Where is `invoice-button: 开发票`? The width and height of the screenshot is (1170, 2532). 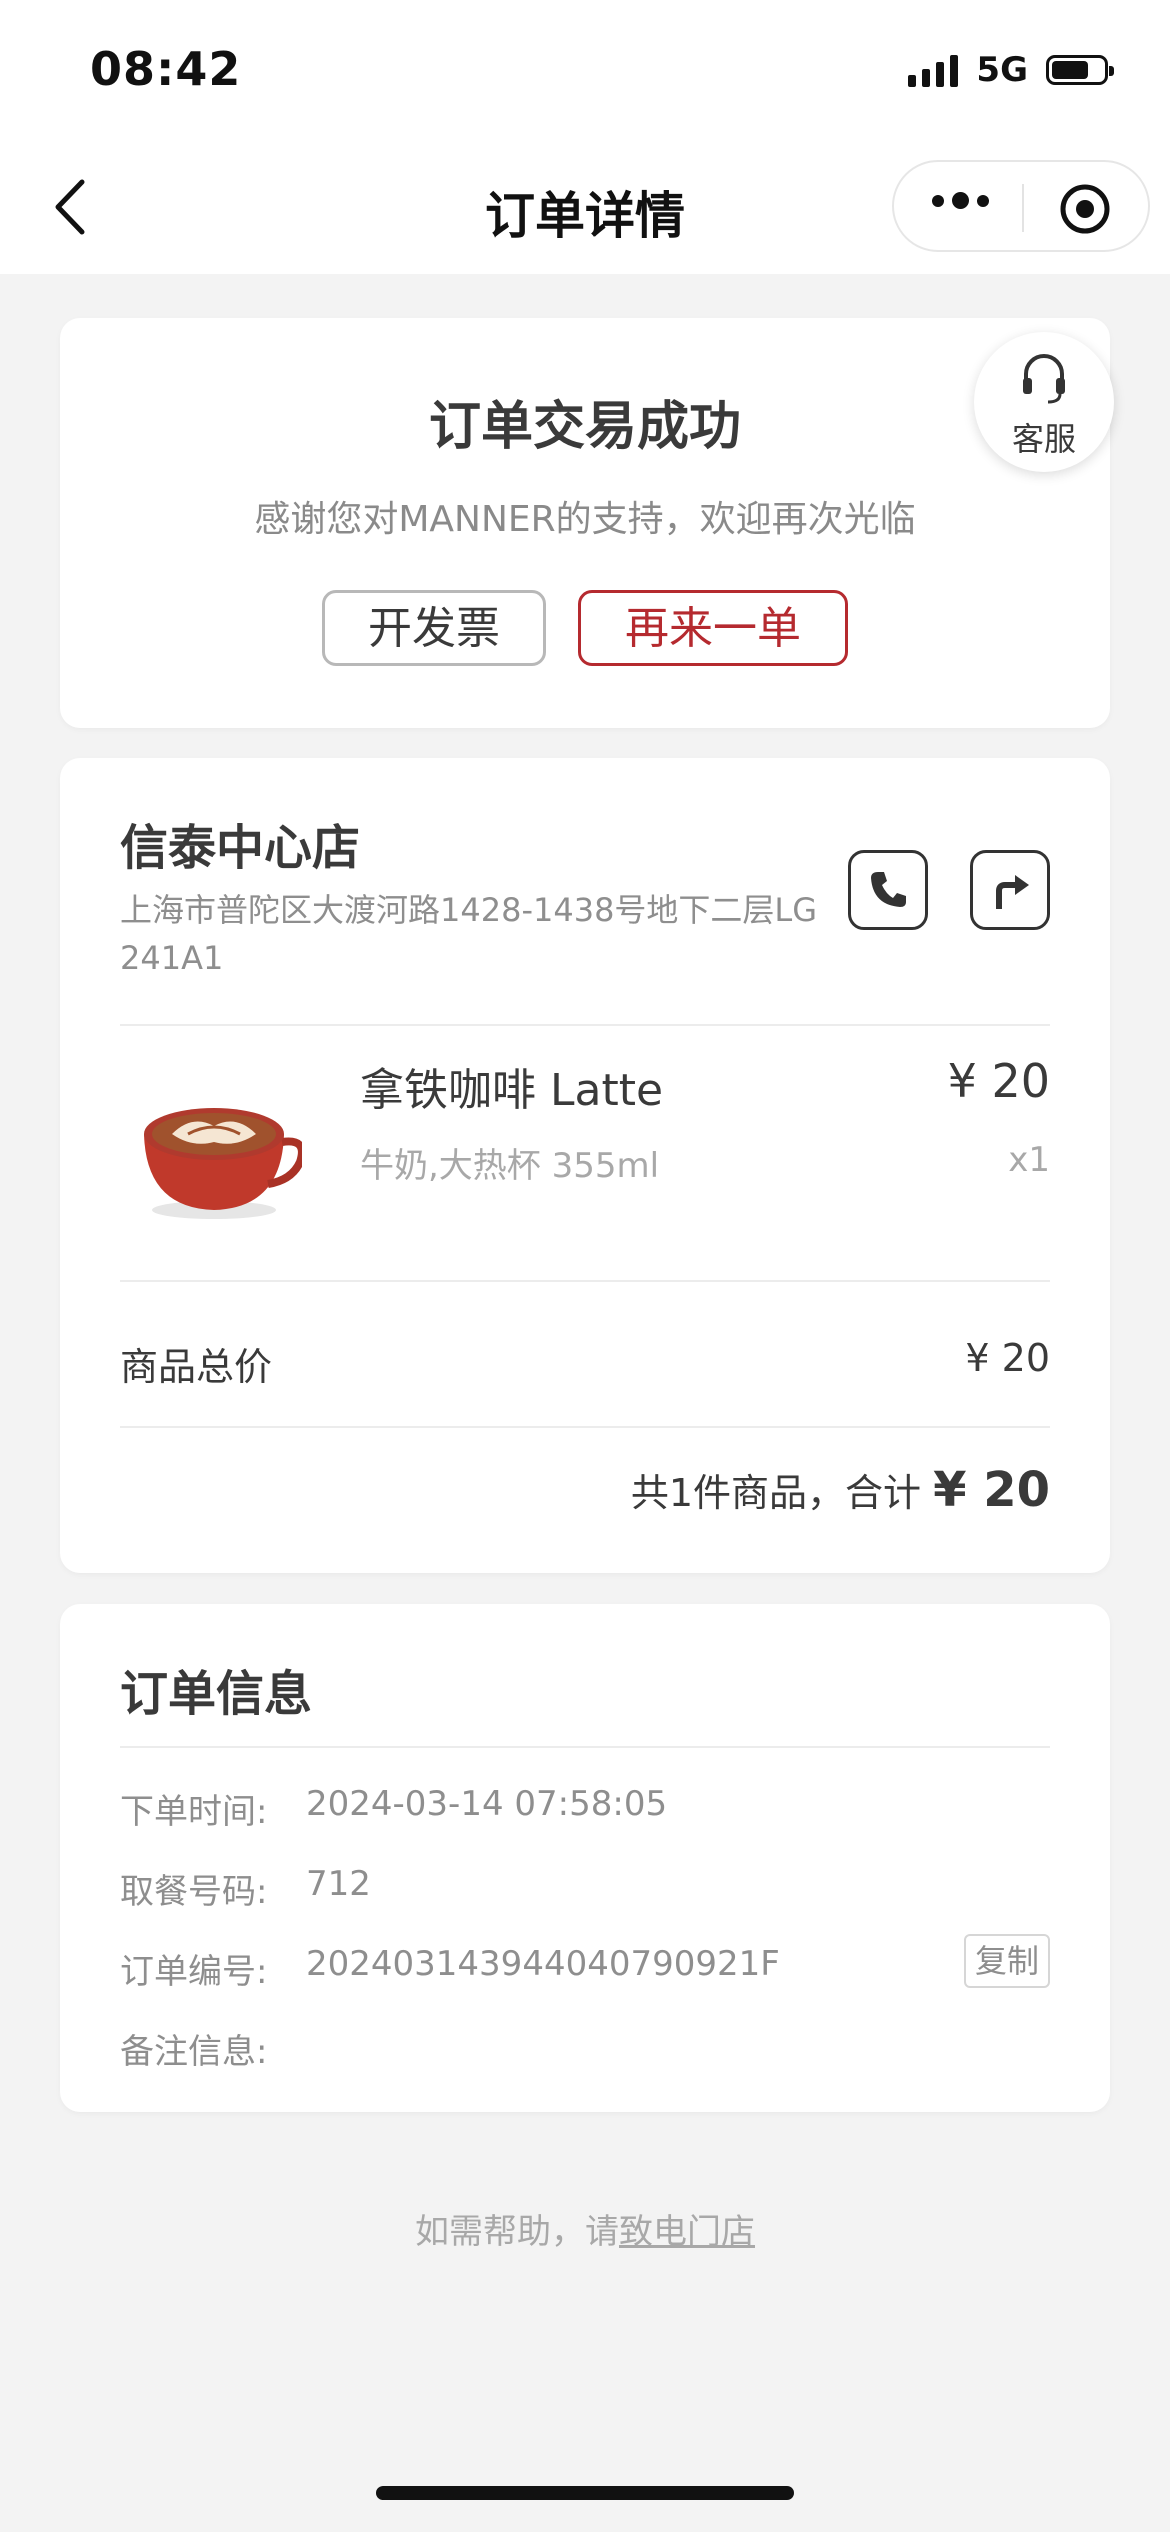 invoice-button: 开发票 is located at coordinates (434, 628).